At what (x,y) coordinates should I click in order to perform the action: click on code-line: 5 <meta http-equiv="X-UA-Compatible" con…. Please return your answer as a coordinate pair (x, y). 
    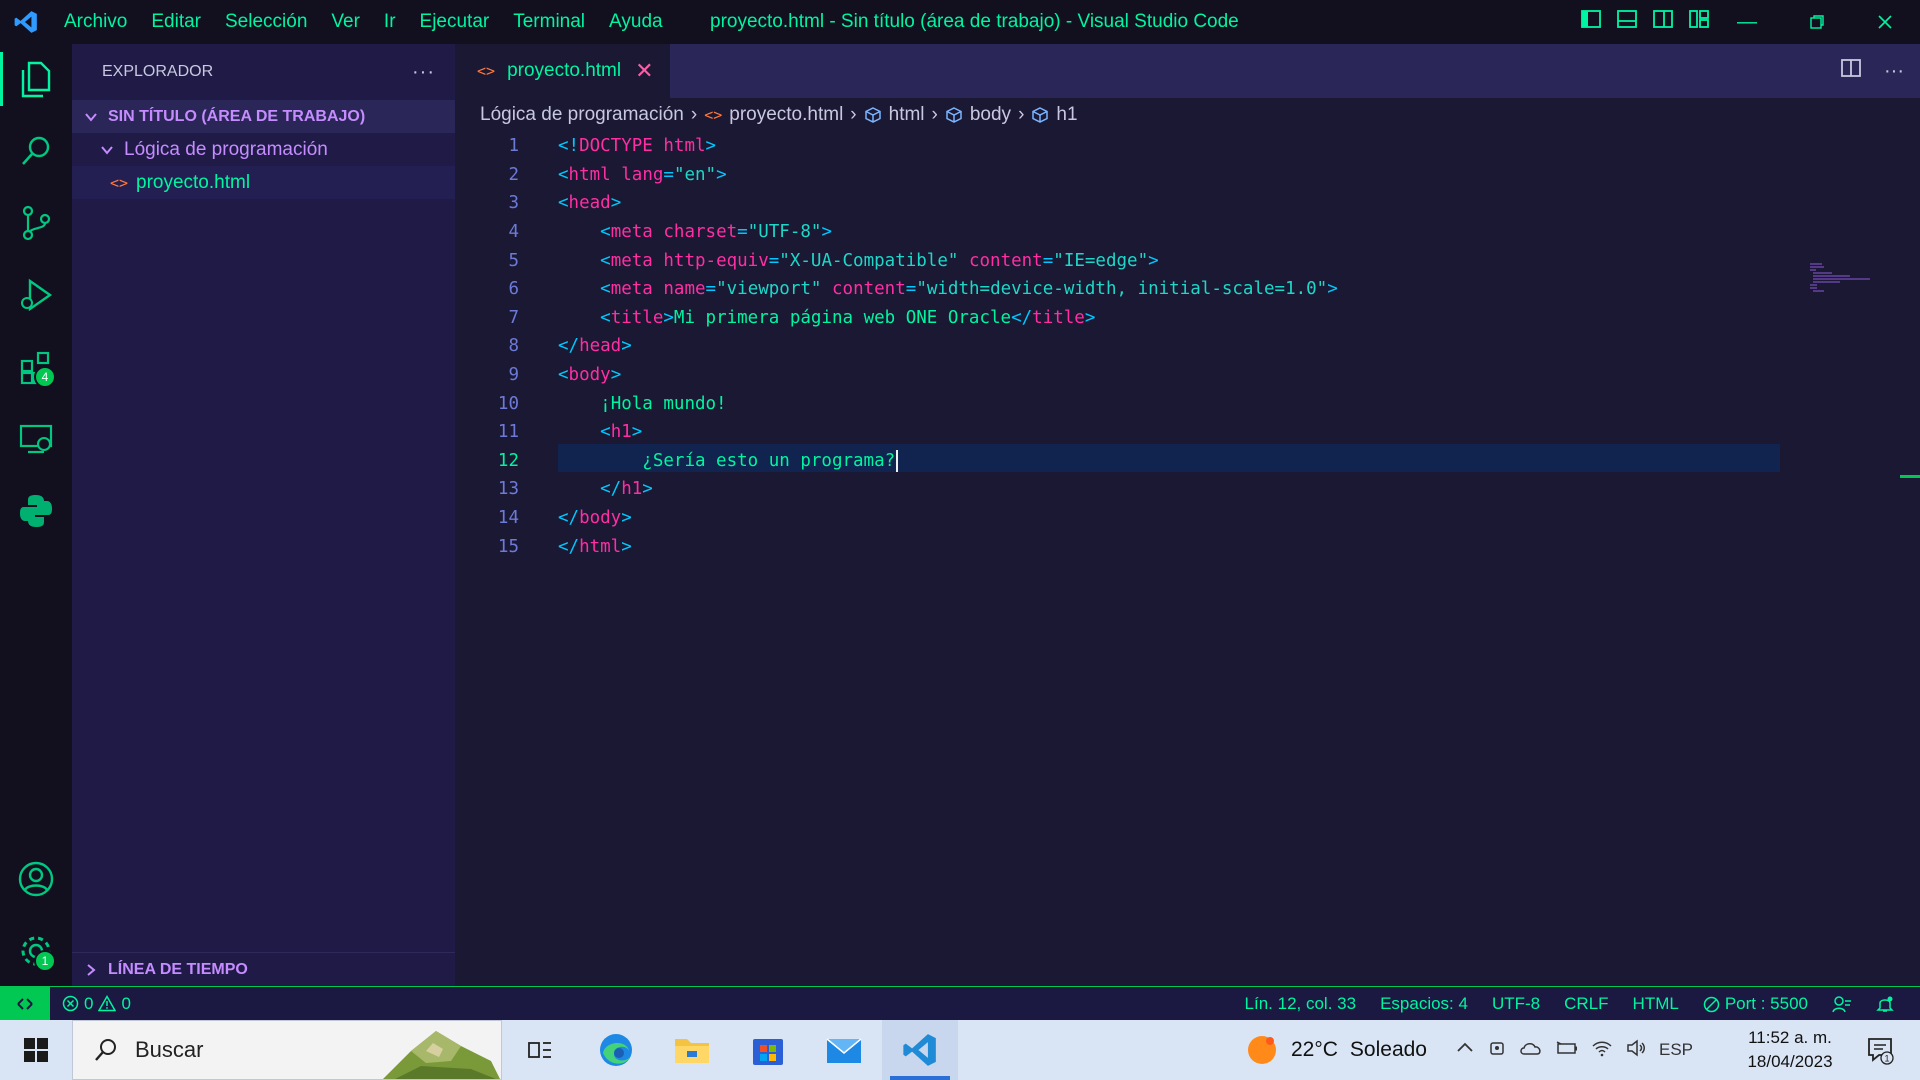
    Looking at the image, I should click on (1175, 260).